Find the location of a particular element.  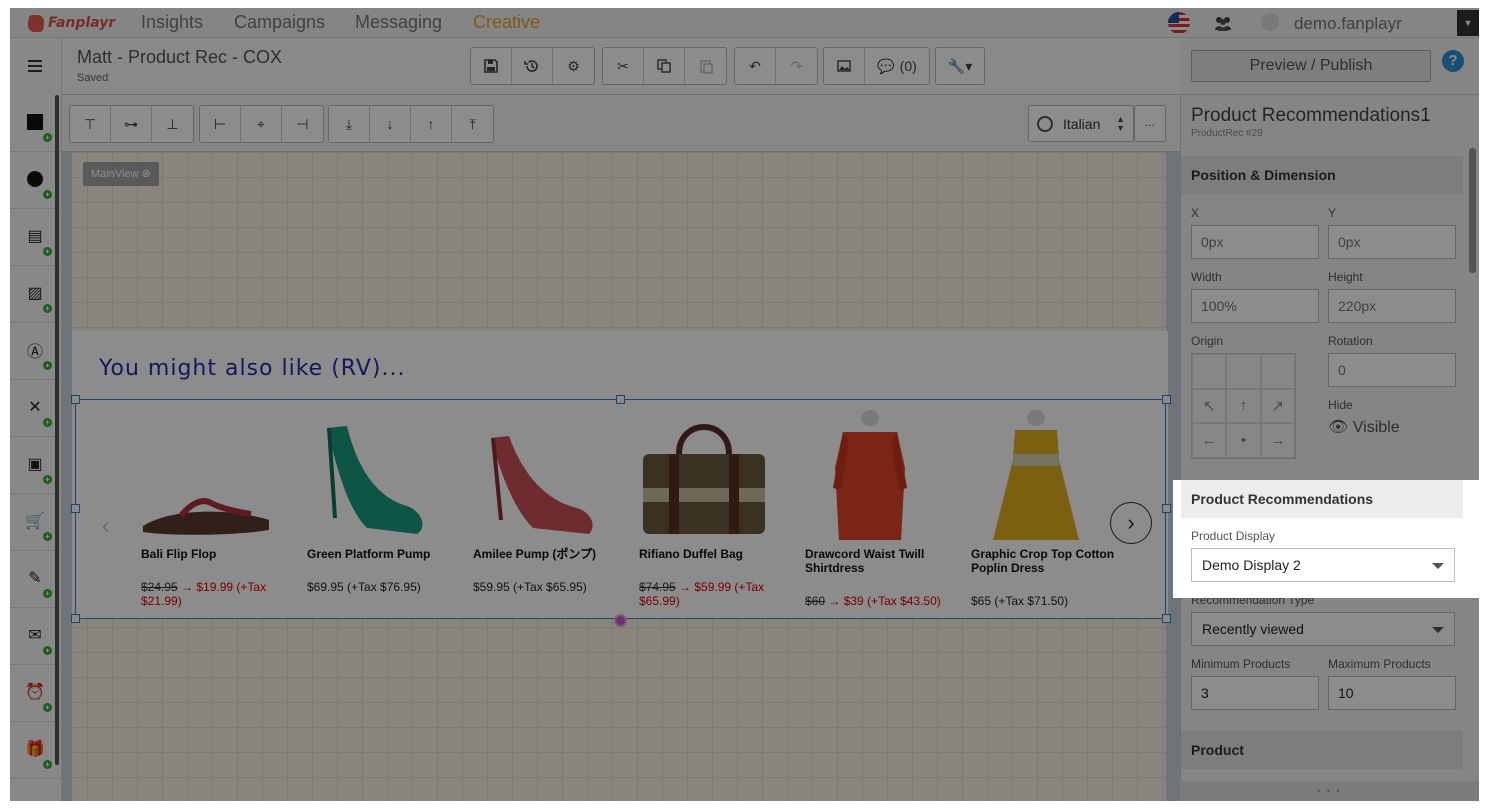

product-display-value: Demo Display 2 is located at coordinates (1251, 565).